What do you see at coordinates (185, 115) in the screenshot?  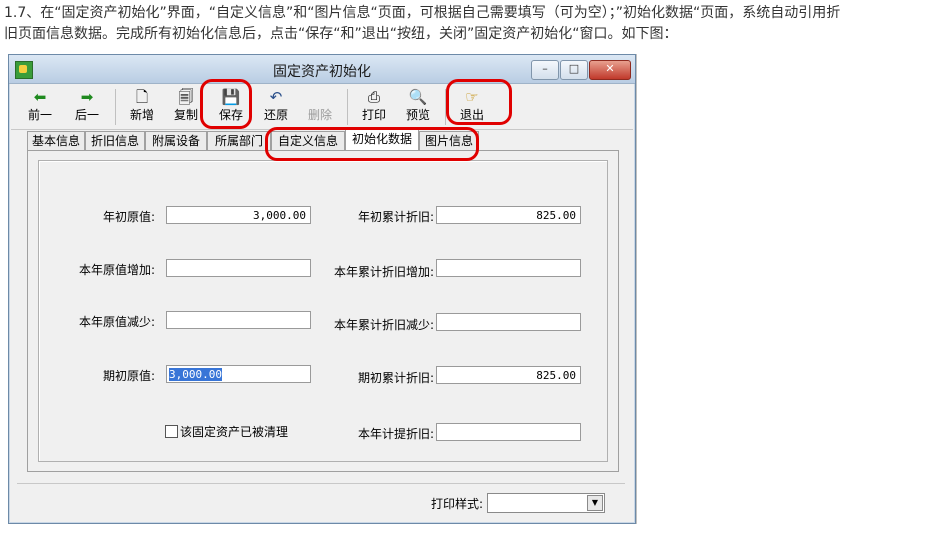 I see `copy-label: 复制` at bounding box center [185, 115].